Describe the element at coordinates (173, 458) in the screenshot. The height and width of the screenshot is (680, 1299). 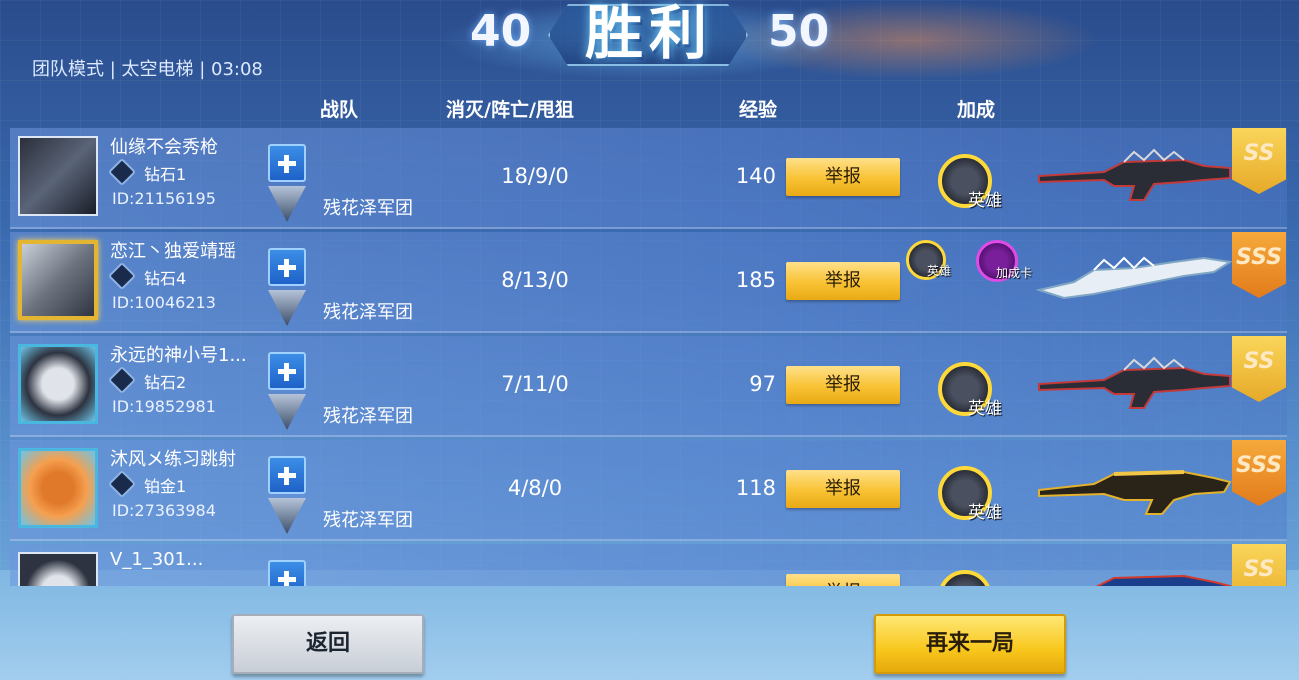
I see `player-name: 沐风メ练习跳射` at that location.